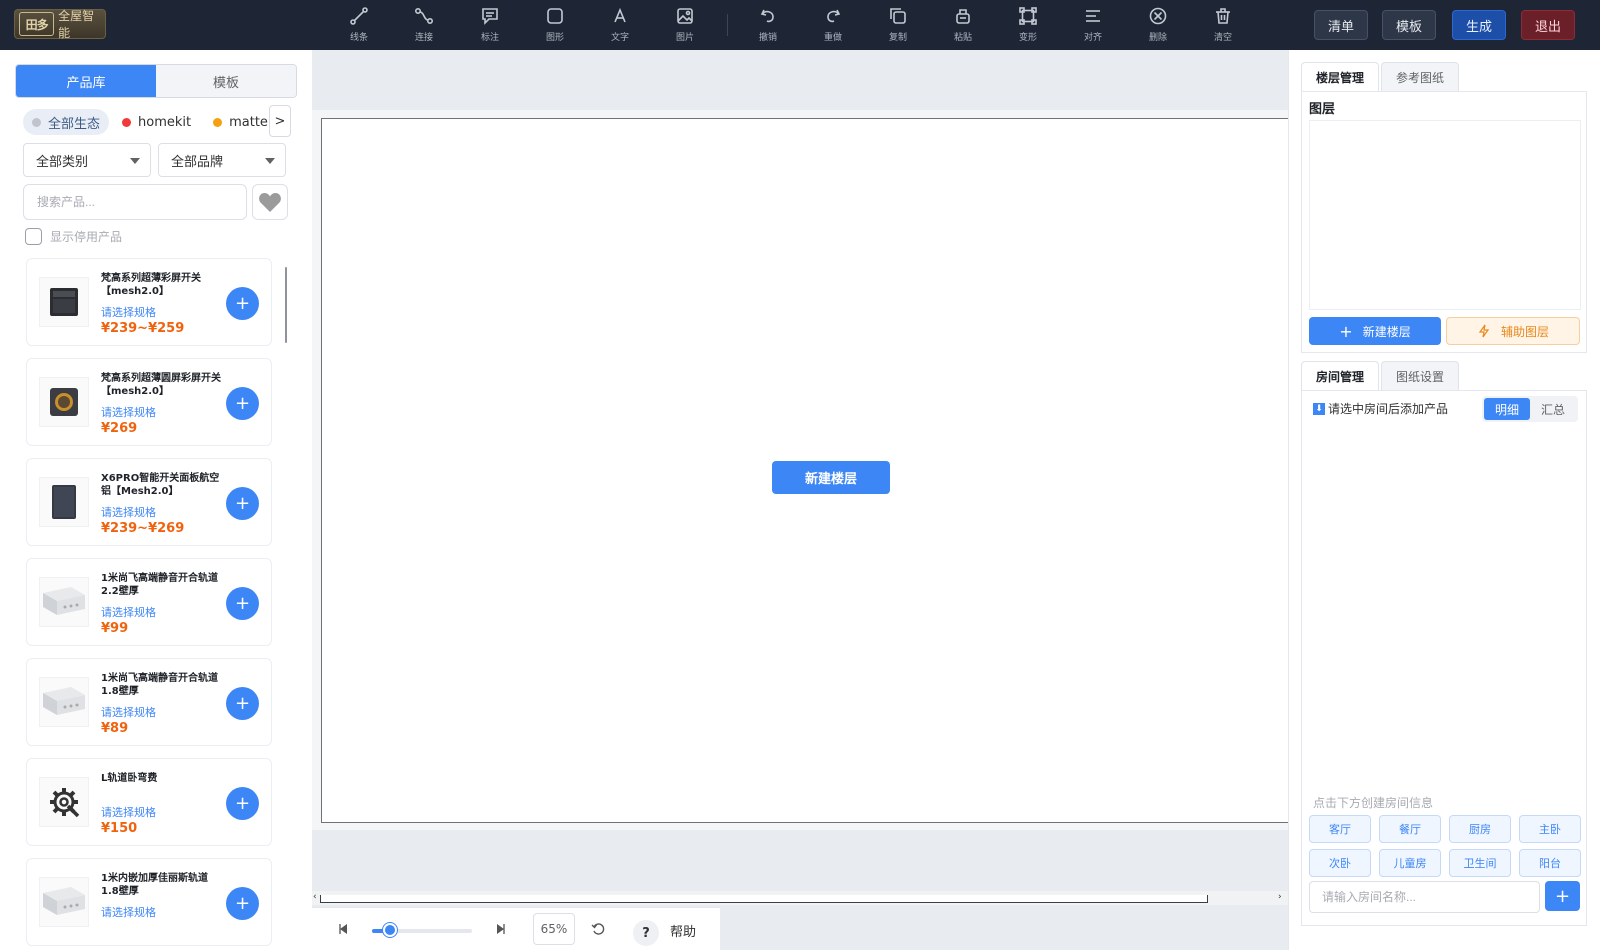 This screenshot has height=950, width=1600. What do you see at coordinates (898, 26) in the screenshot?
I see `tool-copy: 复制` at bounding box center [898, 26].